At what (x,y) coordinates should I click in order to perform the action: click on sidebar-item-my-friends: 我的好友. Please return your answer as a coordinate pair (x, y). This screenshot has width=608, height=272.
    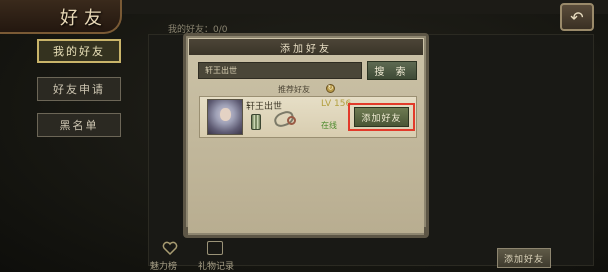
    Looking at the image, I should click on (79, 51).